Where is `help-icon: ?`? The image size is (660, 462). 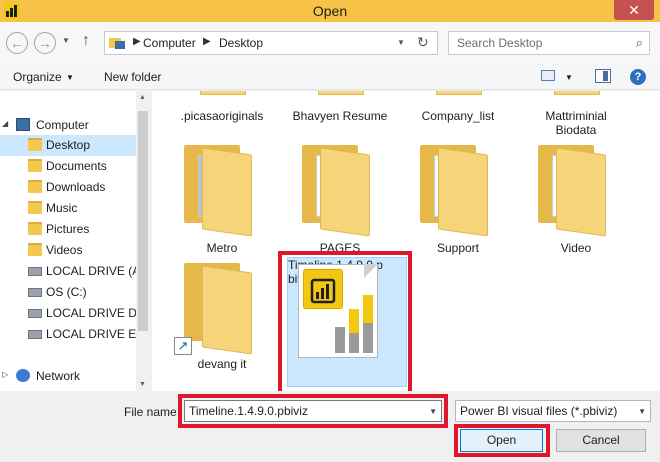 help-icon: ? is located at coordinates (638, 77).